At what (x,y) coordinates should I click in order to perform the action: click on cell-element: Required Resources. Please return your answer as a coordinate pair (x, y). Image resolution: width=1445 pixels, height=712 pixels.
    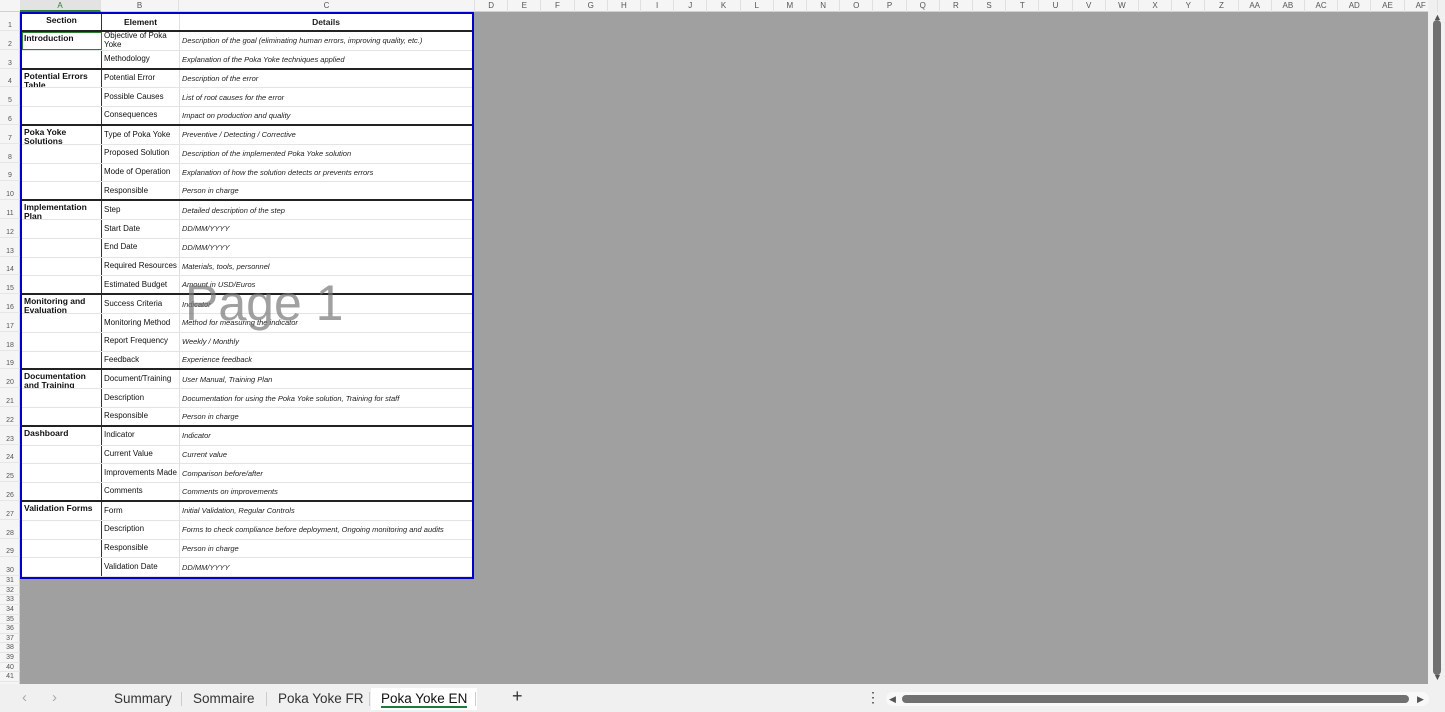
    Looking at the image, I should click on (141, 266).